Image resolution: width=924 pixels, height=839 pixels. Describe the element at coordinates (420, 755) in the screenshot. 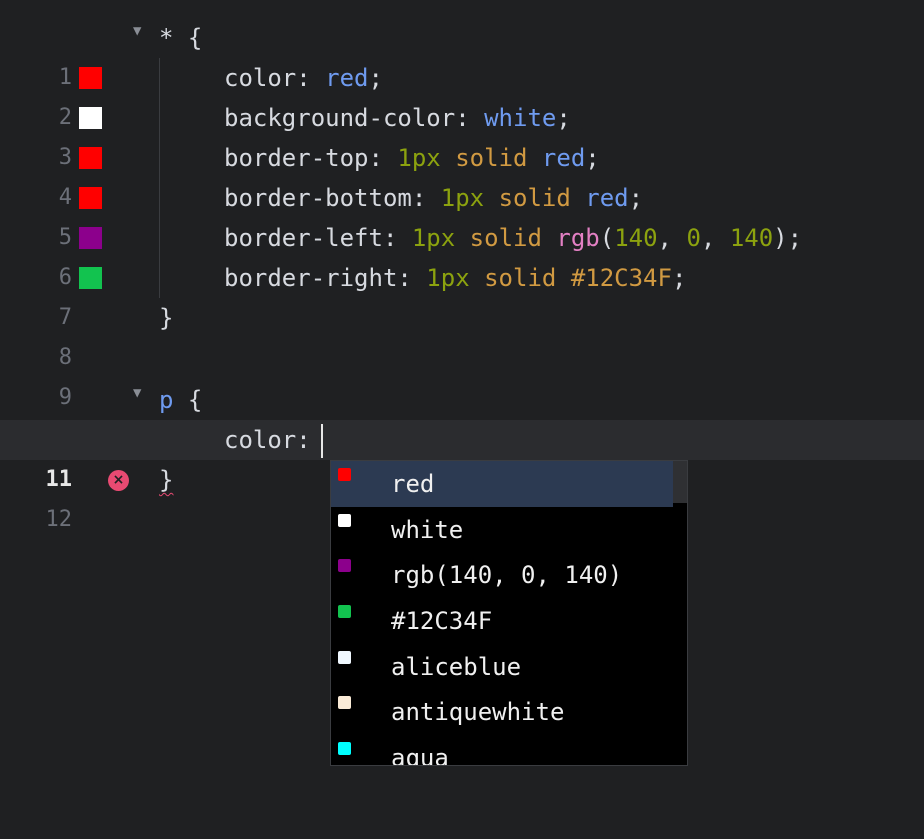

I see `suggestion-label: aqua` at that location.